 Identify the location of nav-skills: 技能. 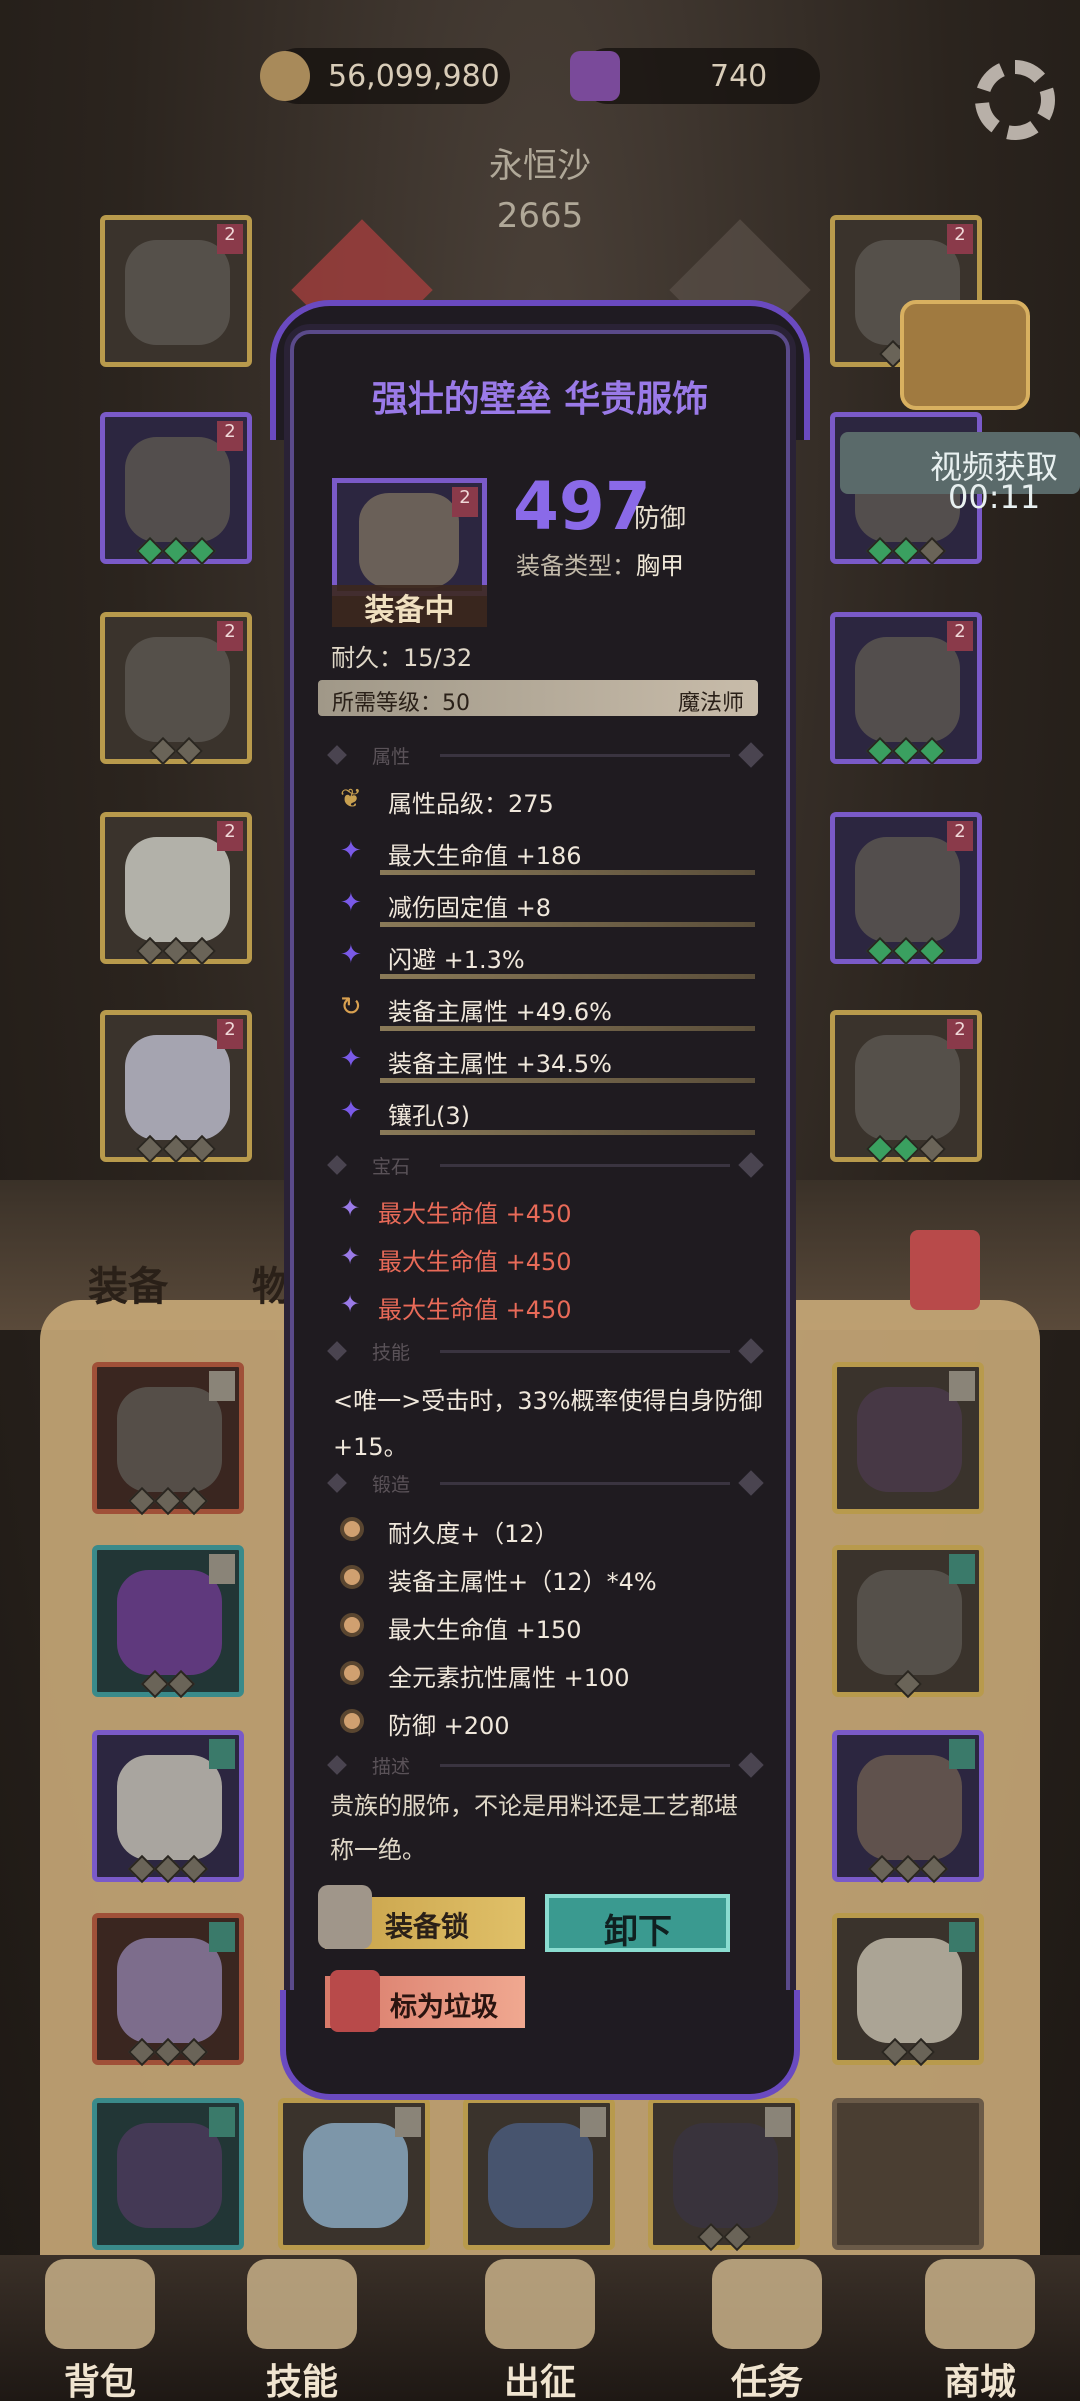
(302, 2328).